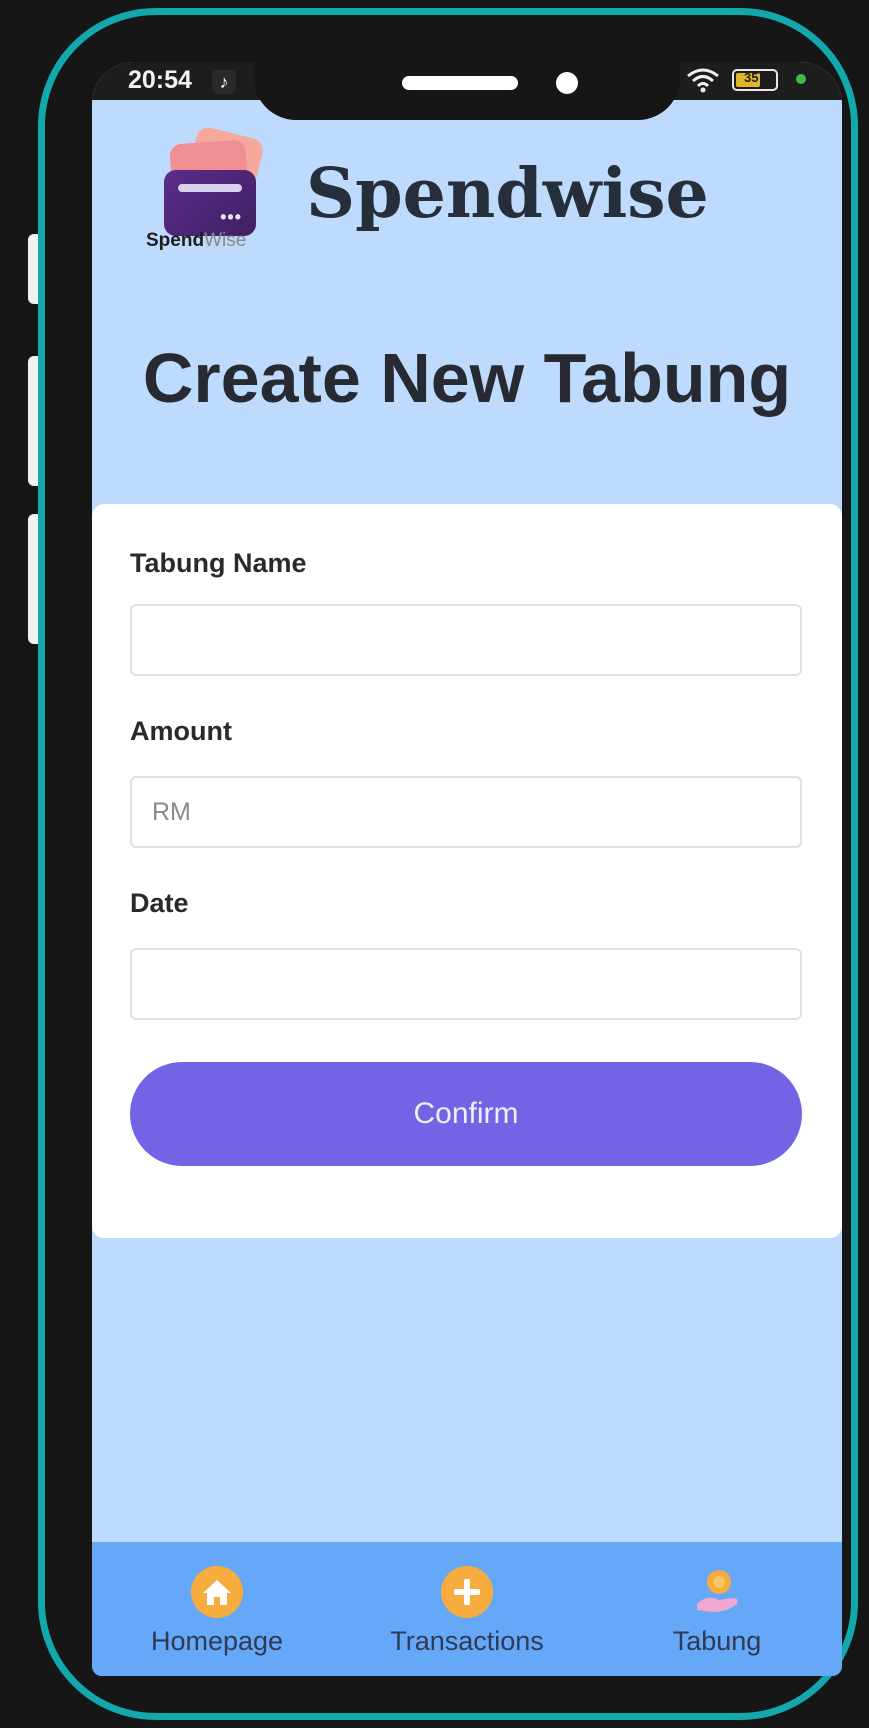  I want to click on bottom-nav: Homepage Transactions Tabung, so click(467, 1609).